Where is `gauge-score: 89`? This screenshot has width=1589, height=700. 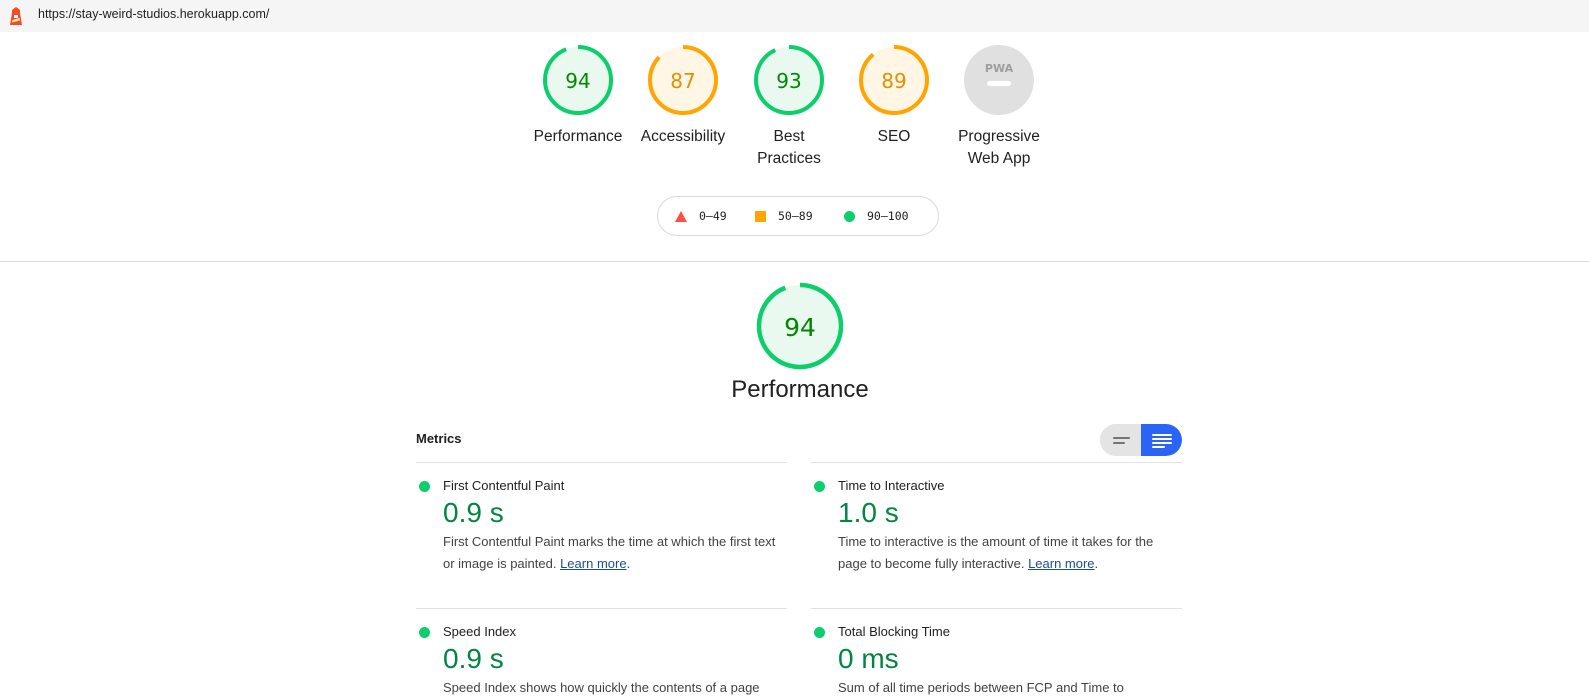
gauge-score: 89 is located at coordinates (893, 81).